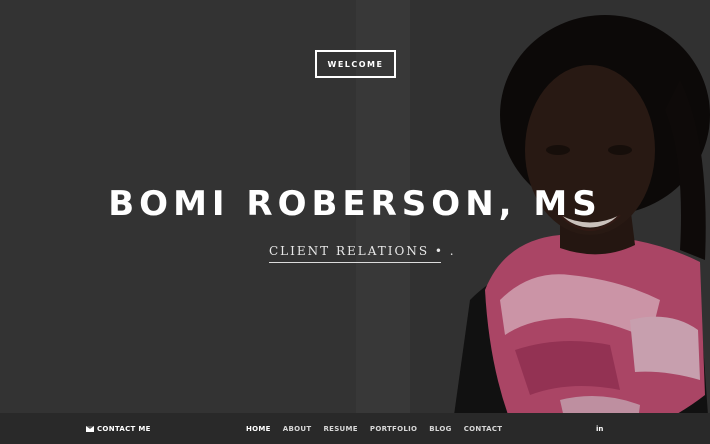  I want to click on contact-me-link: CONTACT ME, so click(118, 428).